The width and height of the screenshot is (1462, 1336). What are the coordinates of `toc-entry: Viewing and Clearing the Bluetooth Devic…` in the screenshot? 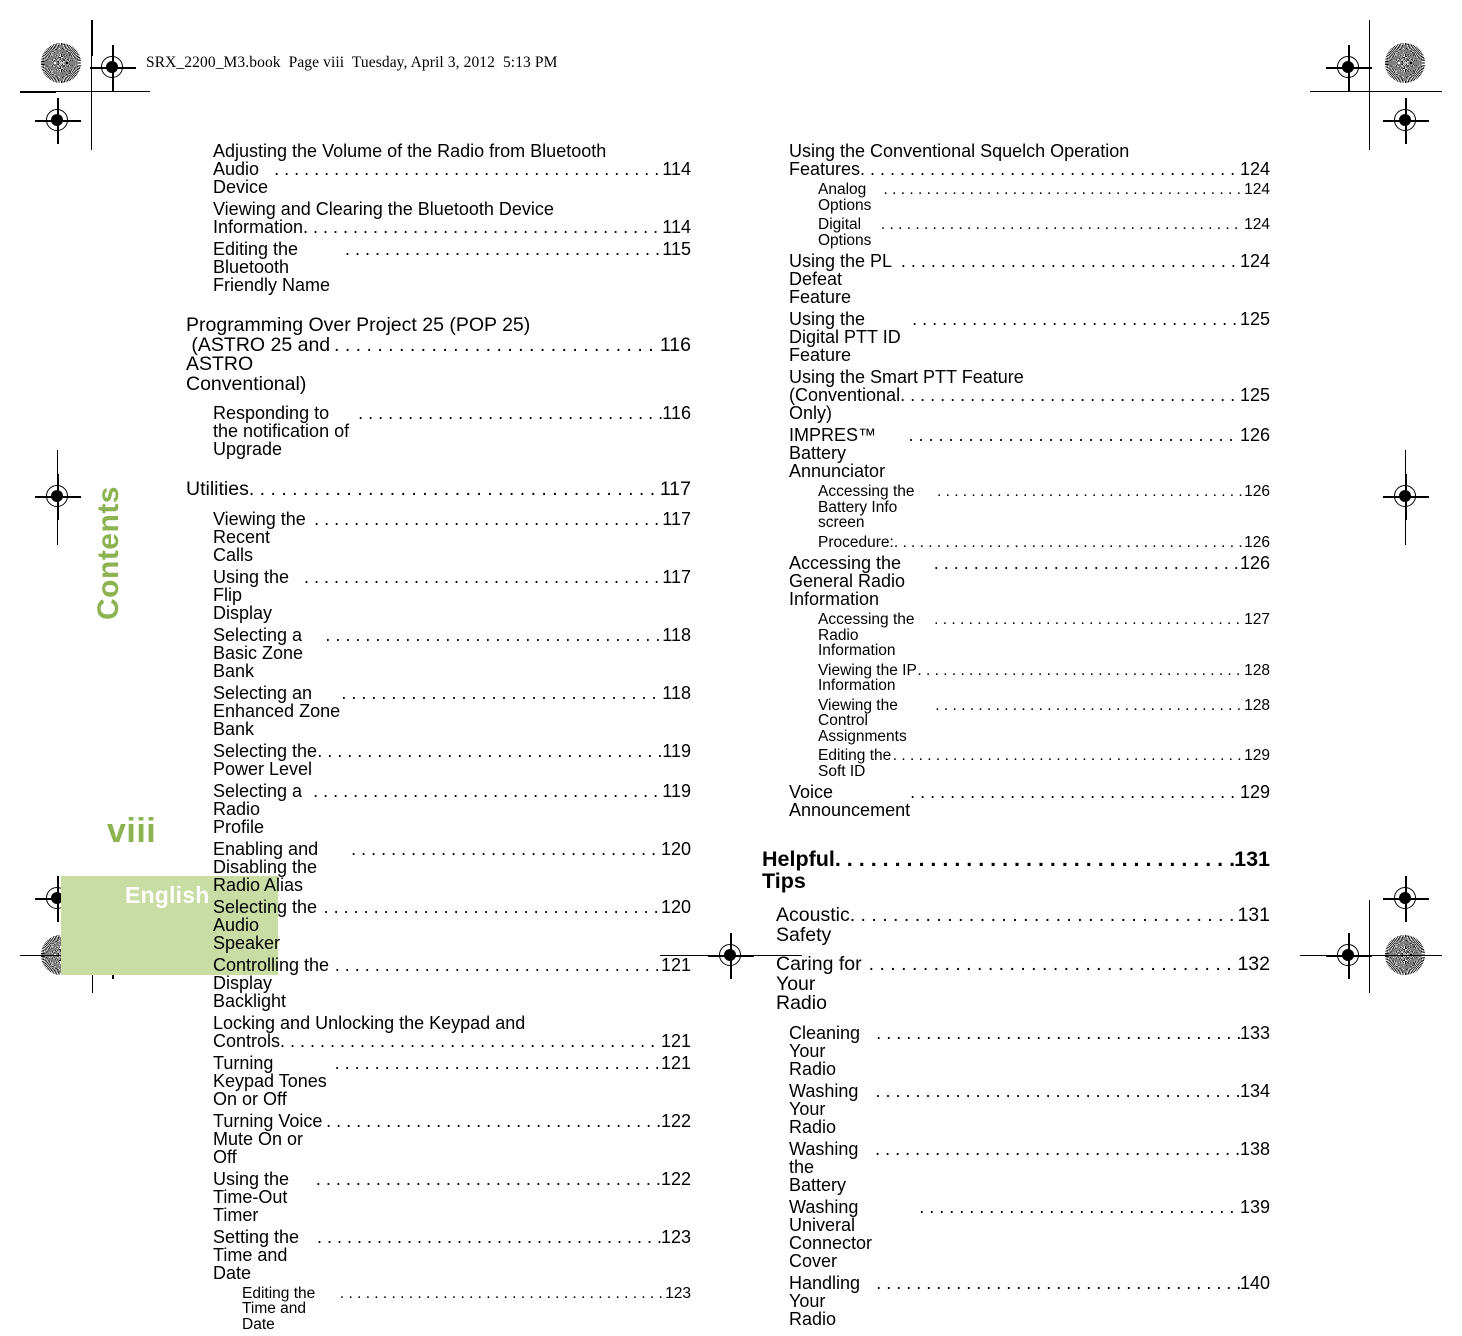 It's located at (452, 218).